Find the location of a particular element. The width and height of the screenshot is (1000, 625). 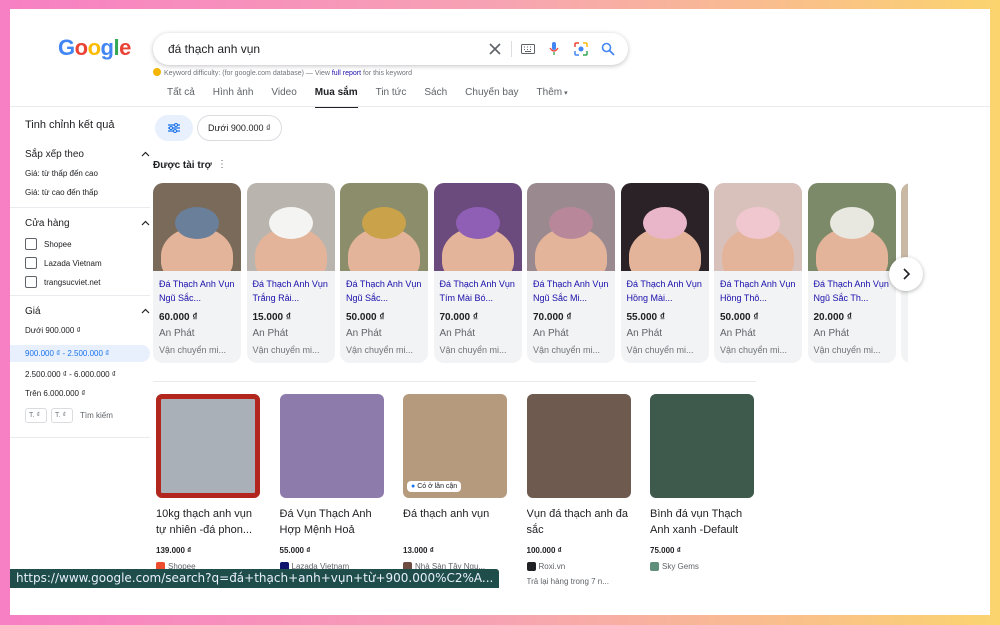

product-store: Roxi.vn is located at coordinates (580, 566).